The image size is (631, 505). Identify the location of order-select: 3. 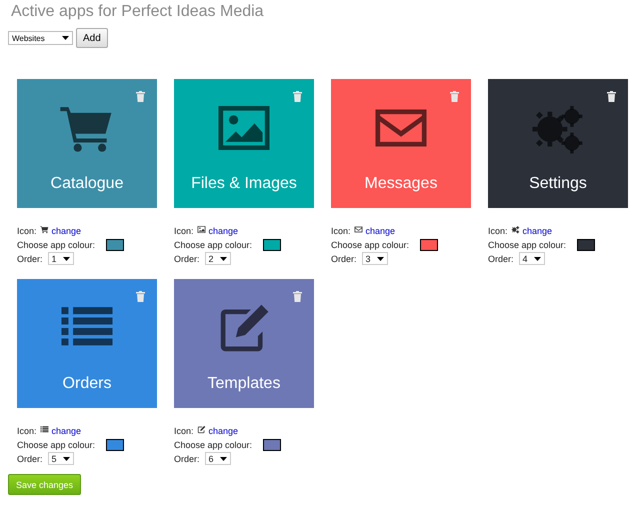
(375, 258).